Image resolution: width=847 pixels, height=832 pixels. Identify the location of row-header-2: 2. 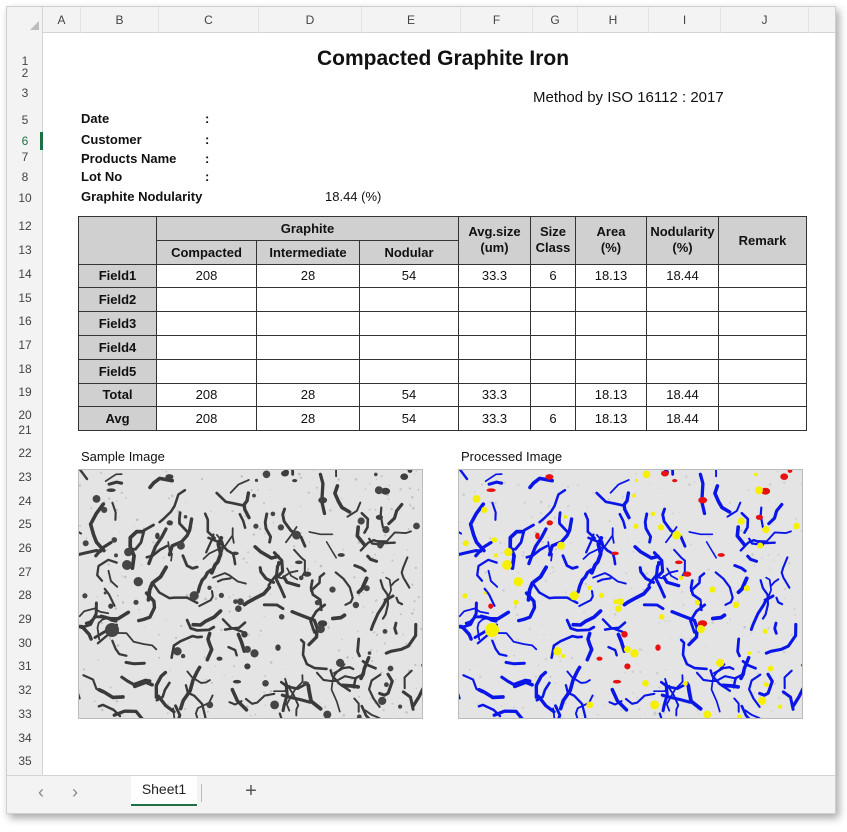
(25, 73).